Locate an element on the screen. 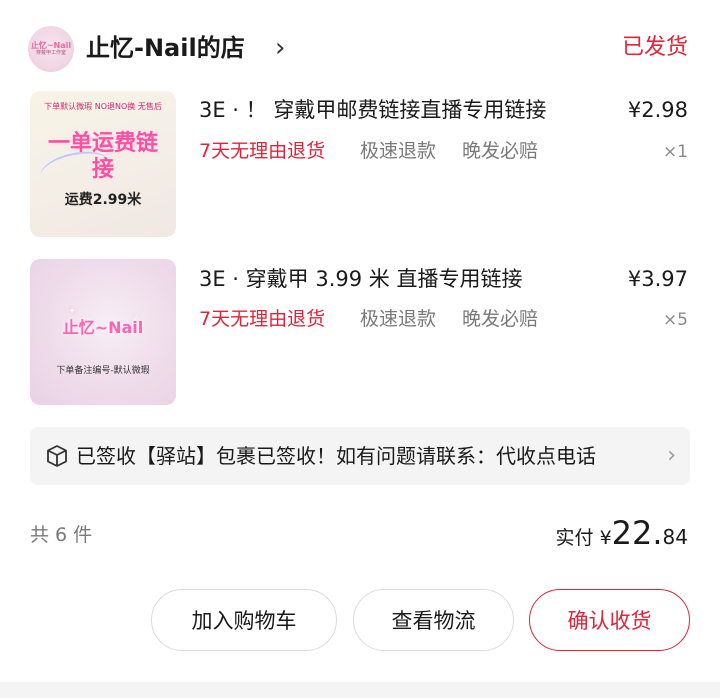 The width and height of the screenshot is (720, 698). bottom-divider is located at coordinates (360, 690).